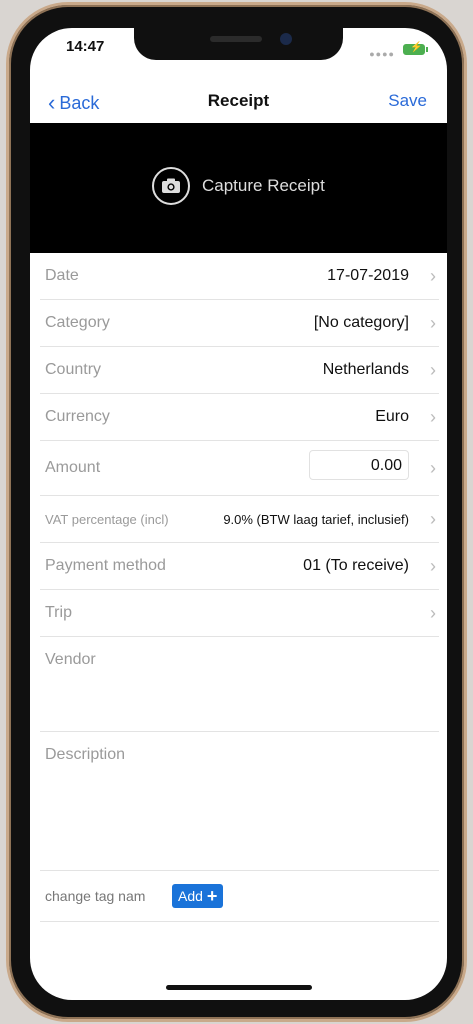 The width and height of the screenshot is (473, 1024). What do you see at coordinates (212, 896) in the screenshot?
I see `plus-icon: +` at bounding box center [212, 896].